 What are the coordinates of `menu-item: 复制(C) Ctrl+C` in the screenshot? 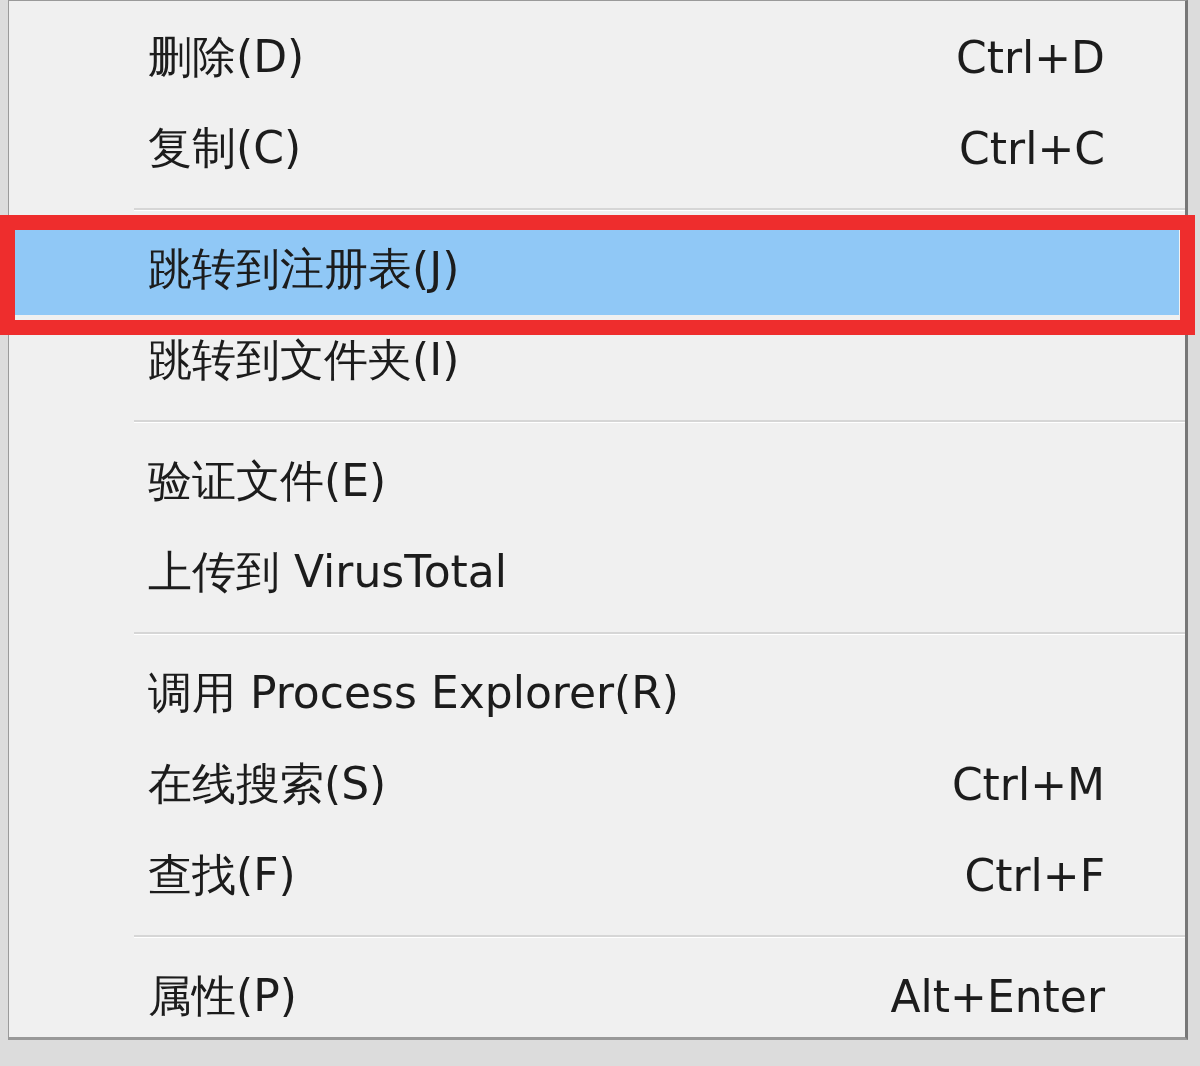 It's located at (597, 148).